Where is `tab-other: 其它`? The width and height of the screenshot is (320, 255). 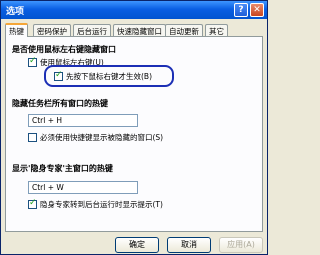 tab-other: 其它 is located at coordinates (216, 30).